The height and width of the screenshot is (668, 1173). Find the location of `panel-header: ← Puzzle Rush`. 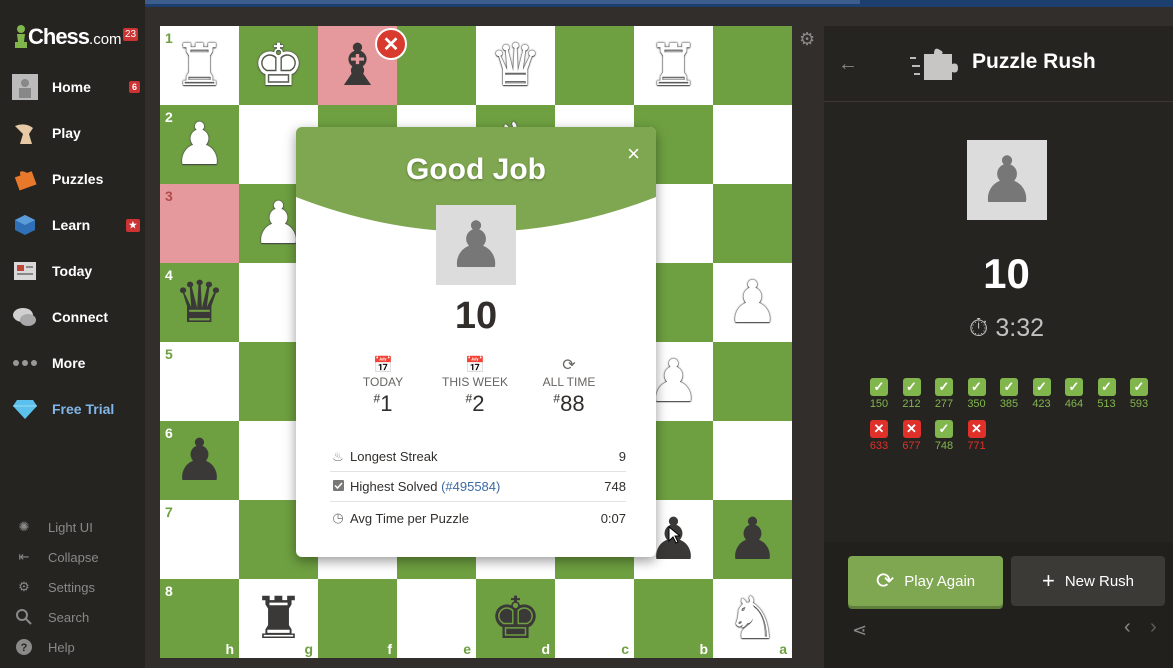

panel-header: ← Puzzle Rush is located at coordinates (998, 64).